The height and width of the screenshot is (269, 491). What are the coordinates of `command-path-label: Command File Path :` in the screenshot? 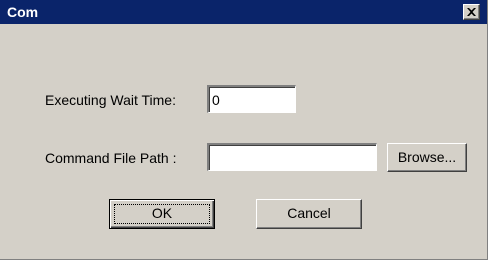 It's located at (111, 158).